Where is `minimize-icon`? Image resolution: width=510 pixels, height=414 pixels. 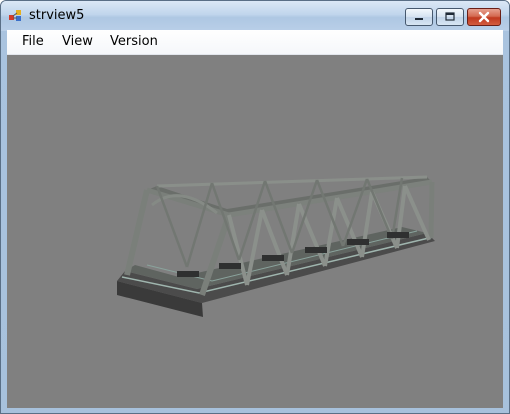 minimize-icon is located at coordinates (419, 19).